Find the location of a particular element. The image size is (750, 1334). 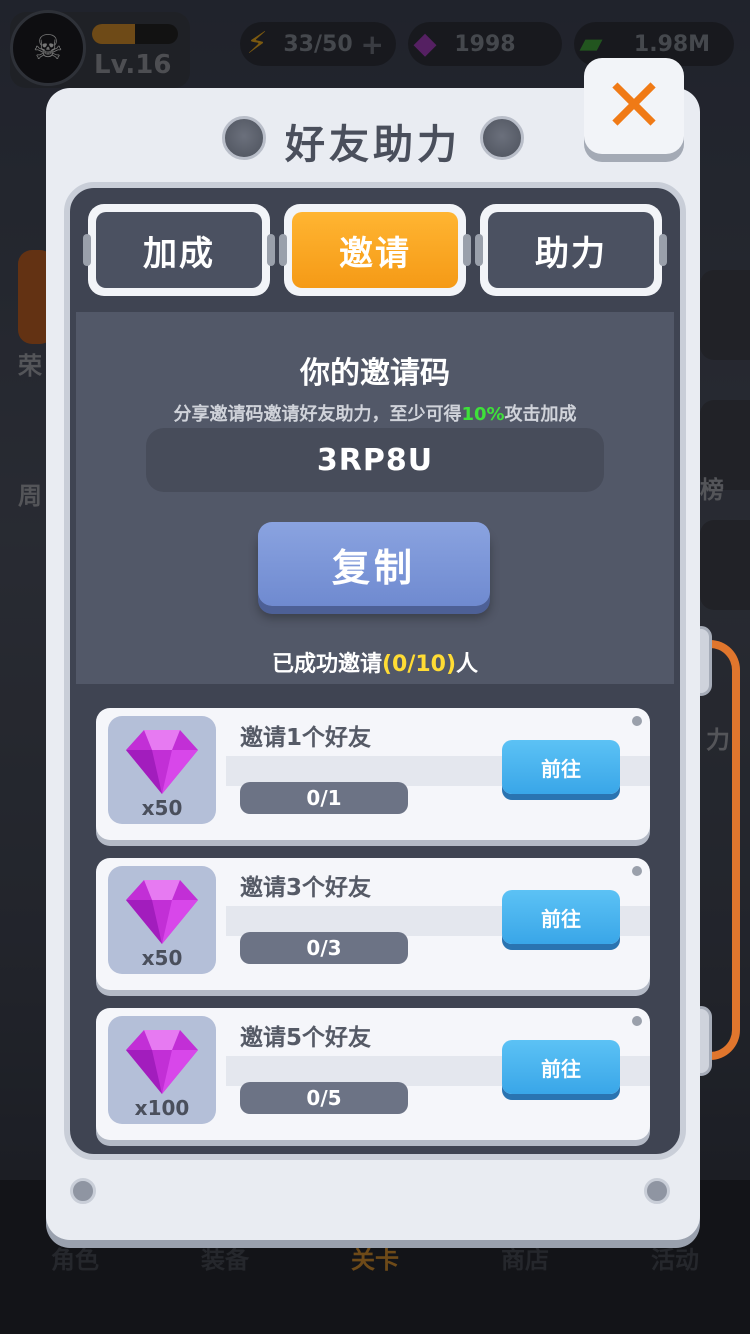

tab-label: 助力 is located at coordinates (571, 250).